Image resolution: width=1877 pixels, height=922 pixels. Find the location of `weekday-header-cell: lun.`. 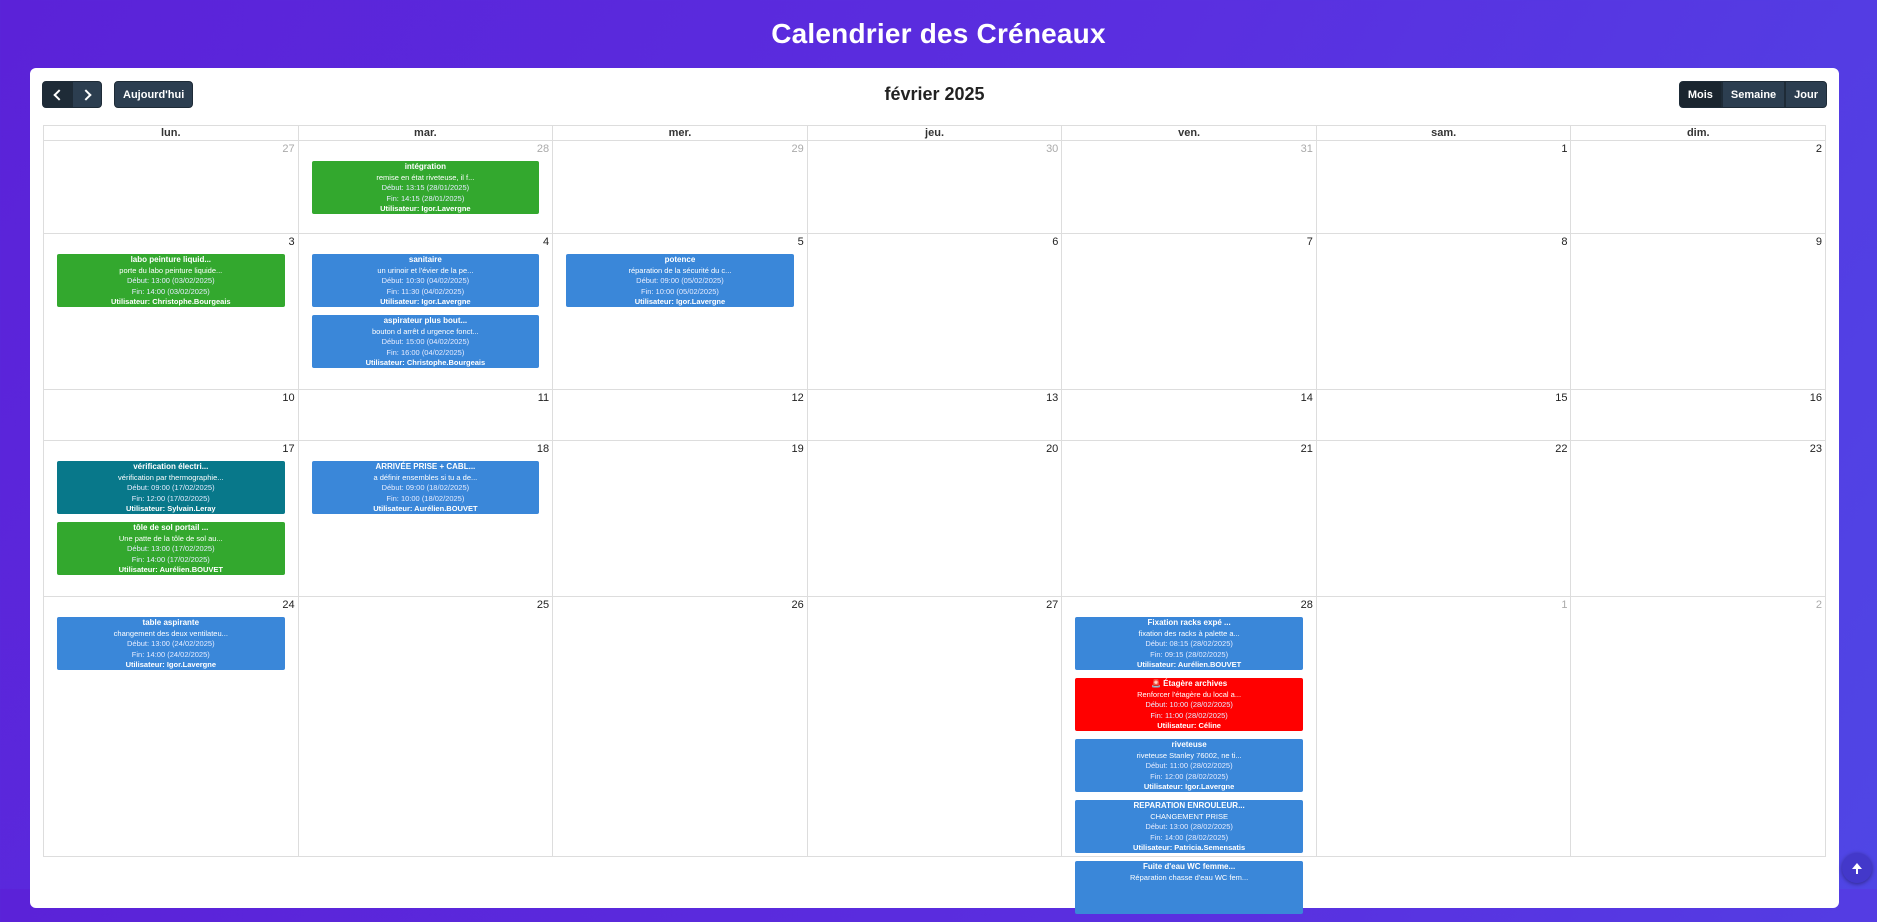

weekday-header-cell: lun. is located at coordinates (170, 133).